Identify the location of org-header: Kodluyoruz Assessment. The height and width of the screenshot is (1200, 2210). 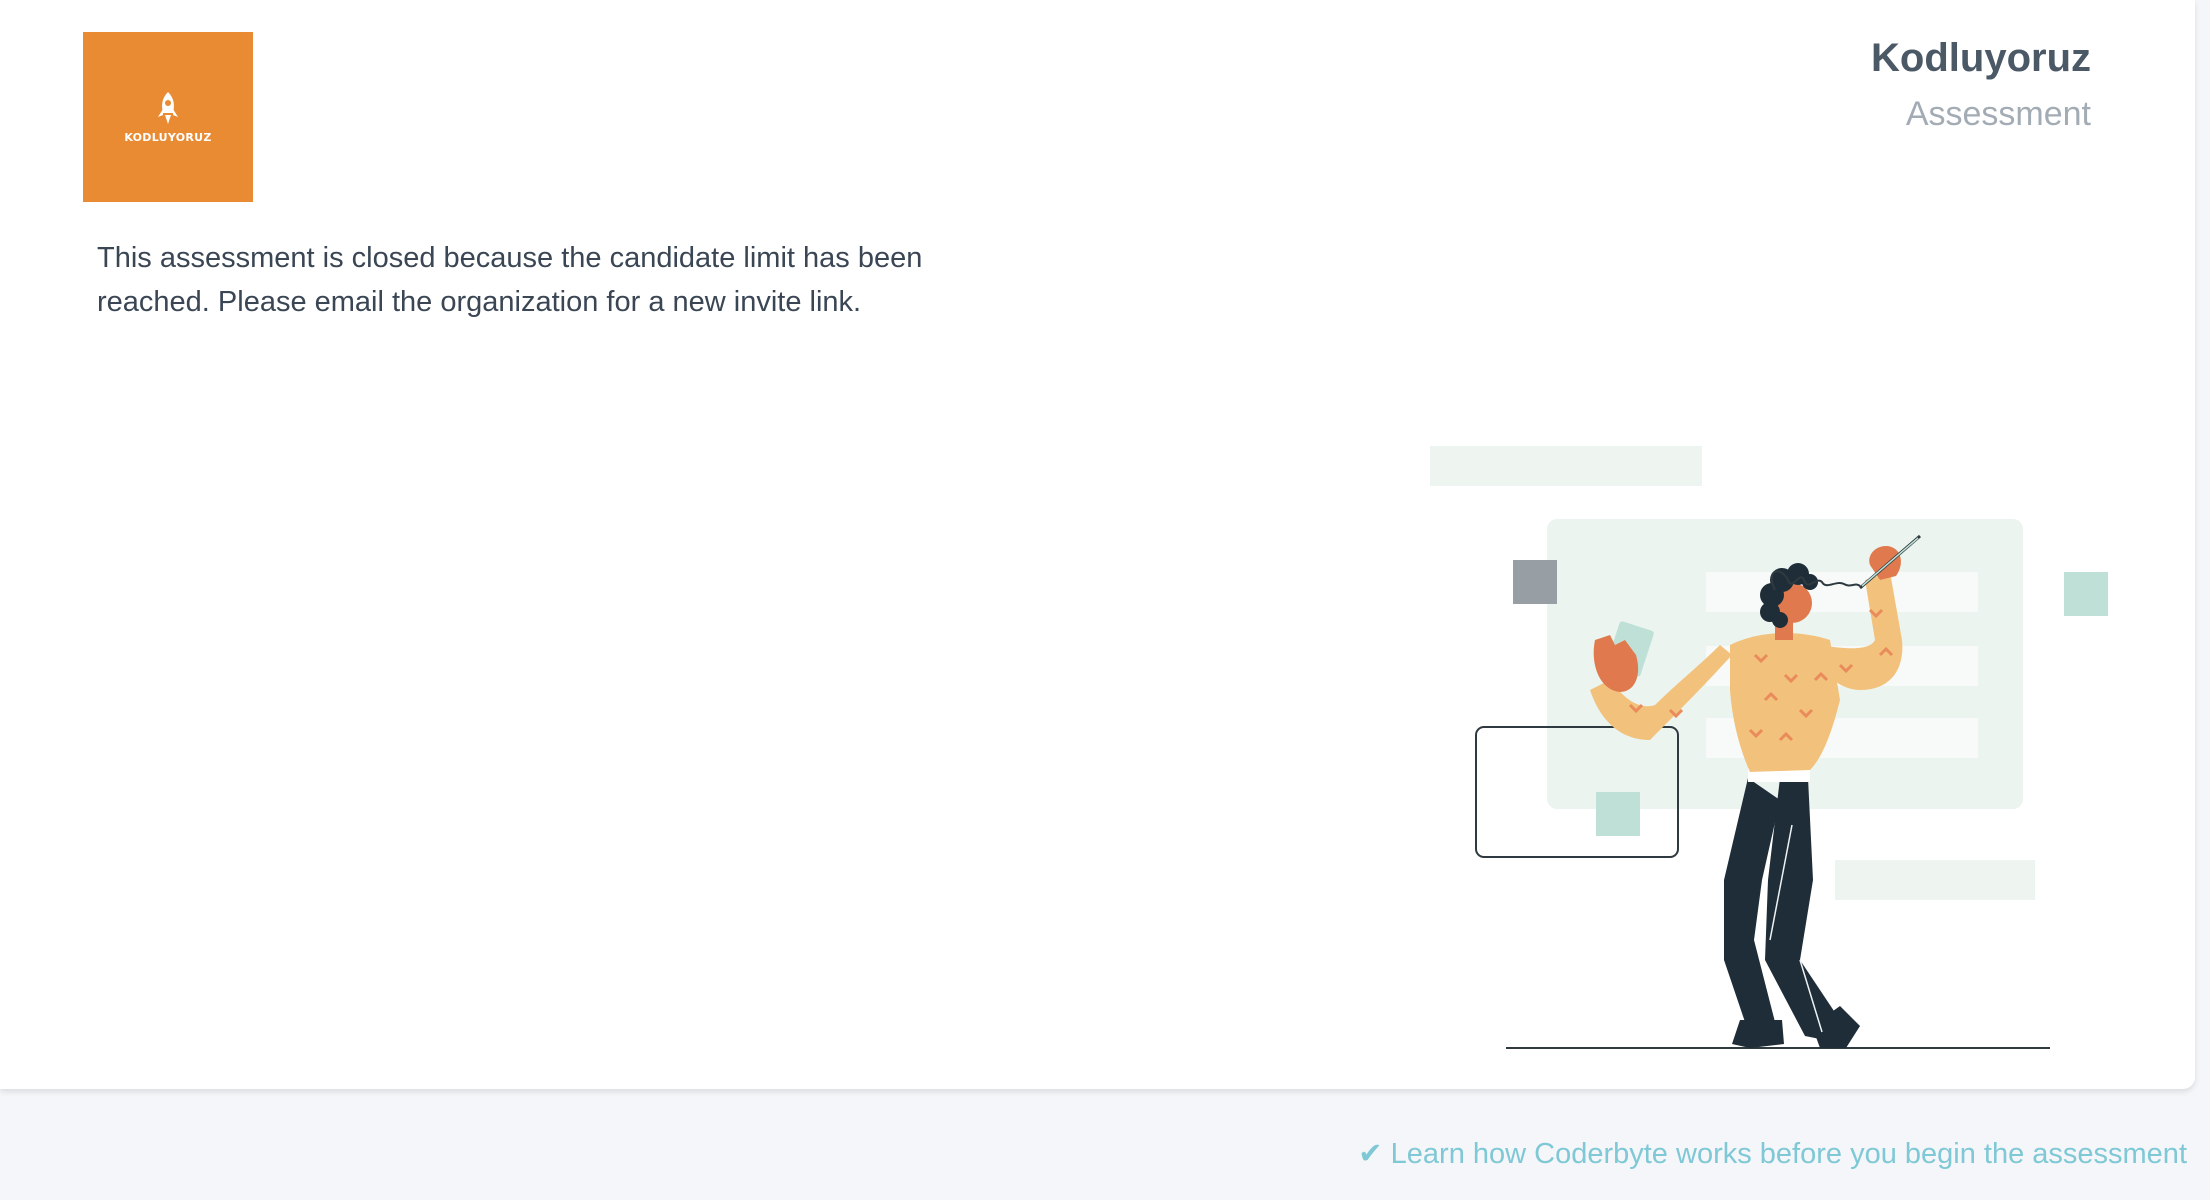
(1981, 86).